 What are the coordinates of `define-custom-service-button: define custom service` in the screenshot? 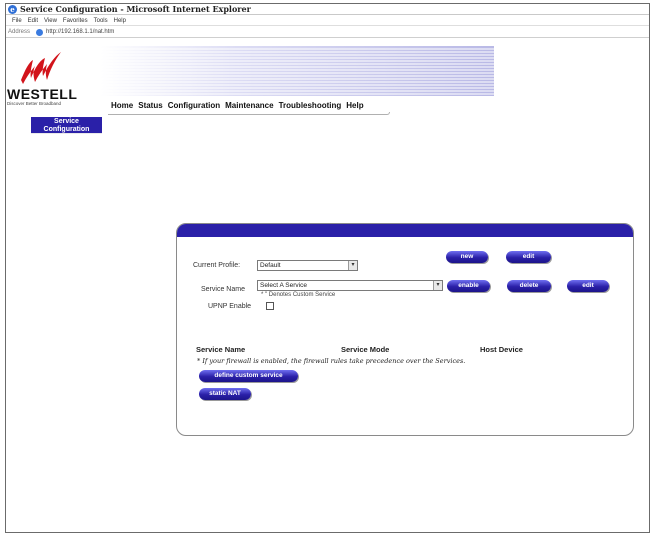 It's located at (248, 376).